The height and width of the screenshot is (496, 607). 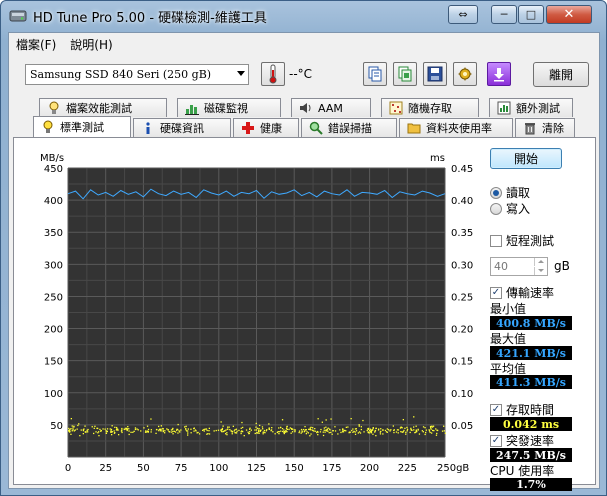 I want to click on tab-disk-info: 硬碟資訊, so click(x=182, y=127).